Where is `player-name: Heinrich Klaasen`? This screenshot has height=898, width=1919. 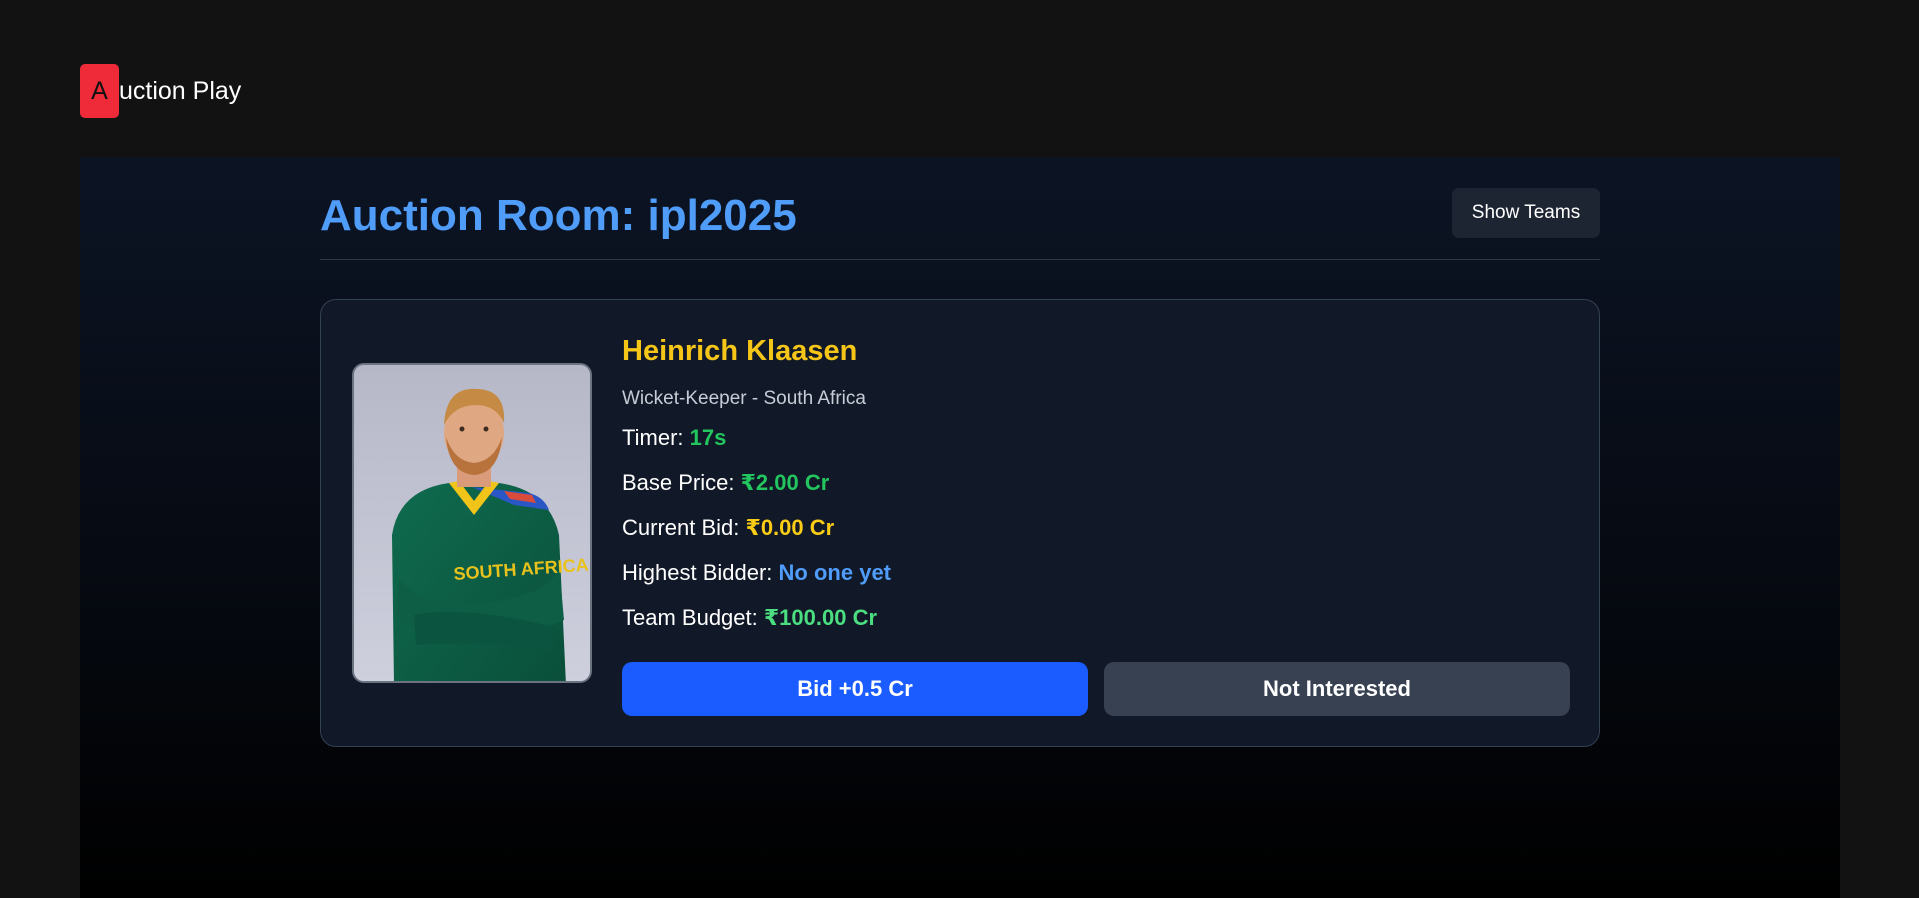
player-name: Heinrich Klaasen is located at coordinates (740, 351).